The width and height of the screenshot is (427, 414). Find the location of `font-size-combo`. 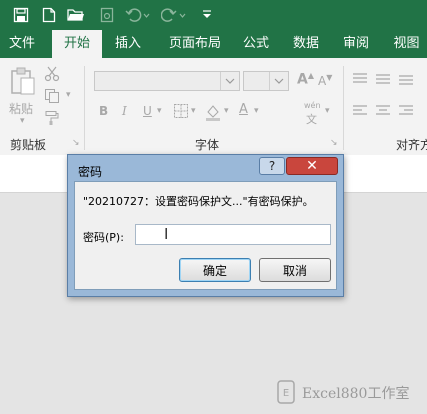

font-size-combo is located at coordinates (266, 81).